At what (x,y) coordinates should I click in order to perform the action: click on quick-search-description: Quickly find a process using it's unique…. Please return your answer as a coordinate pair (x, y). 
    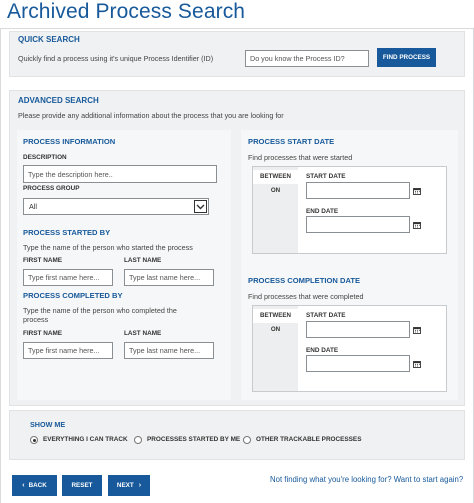
    Looking at the image, I should click on (116, 58).